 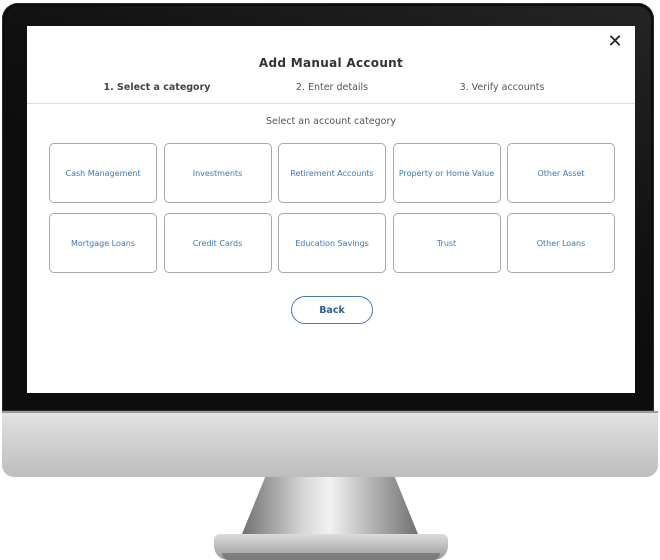 I want to click on dialog-title: Add Manual Account, so click(x=331, y=63).